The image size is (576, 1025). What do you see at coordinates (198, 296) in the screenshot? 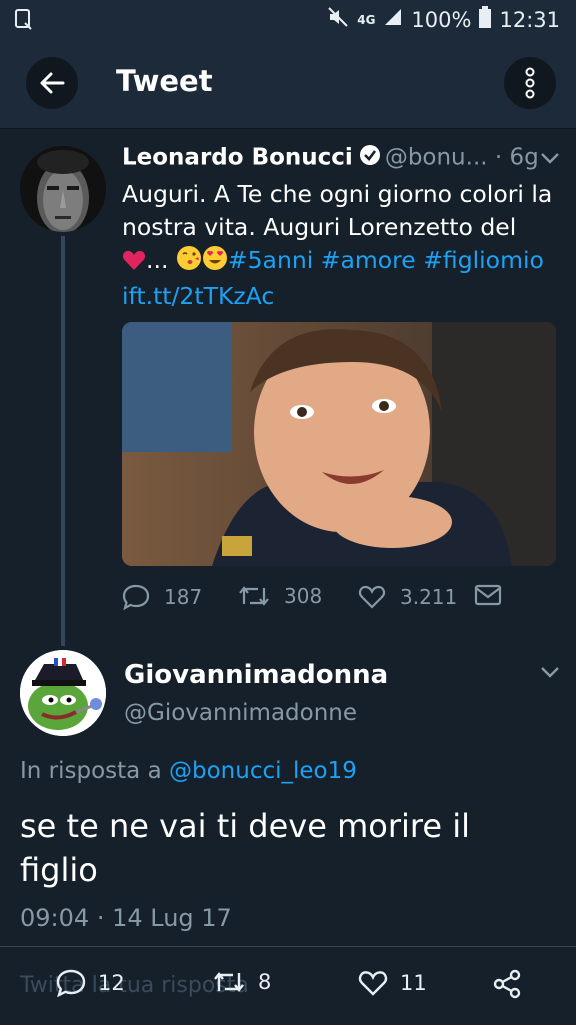
I see `tweet-url-link: ift.tt/2tTKzAc` at bounding box center [198, 296].